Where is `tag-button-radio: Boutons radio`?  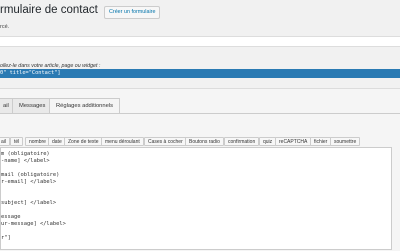 tag-button-radio: Boutons radio is located at coordinates (204, 141).